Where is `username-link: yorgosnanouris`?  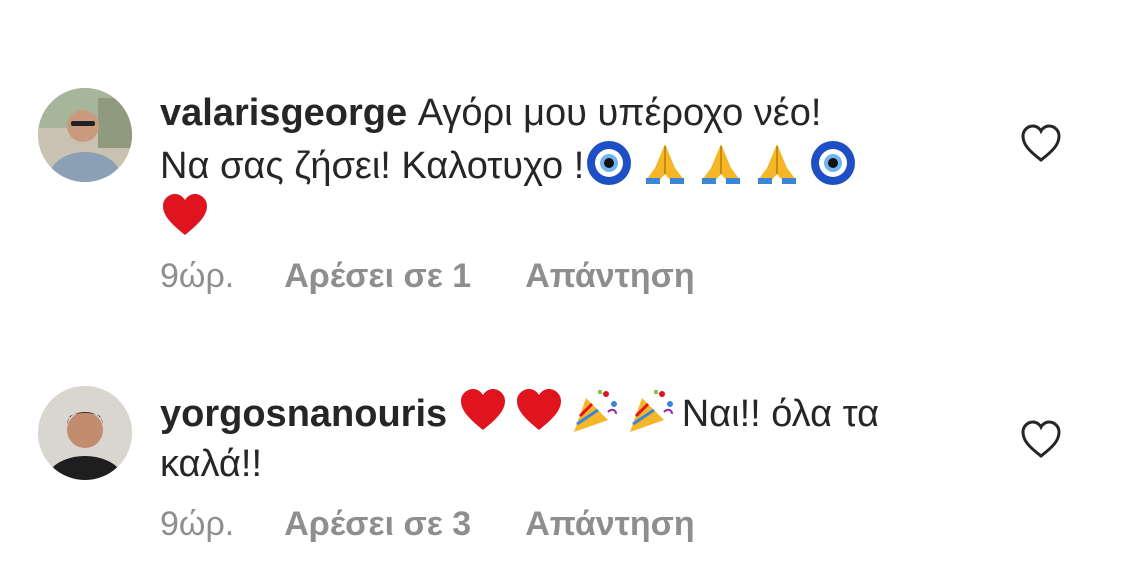 username-link: yorgosnanouris is located at coordinates (303, 414).